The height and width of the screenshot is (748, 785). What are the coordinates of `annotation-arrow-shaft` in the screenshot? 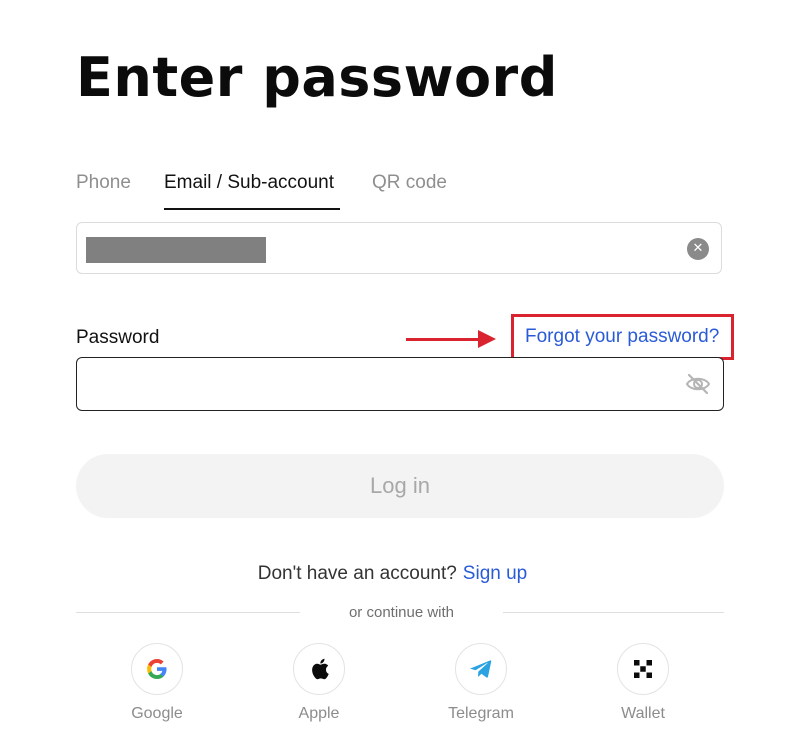 It's located at (447, 339).